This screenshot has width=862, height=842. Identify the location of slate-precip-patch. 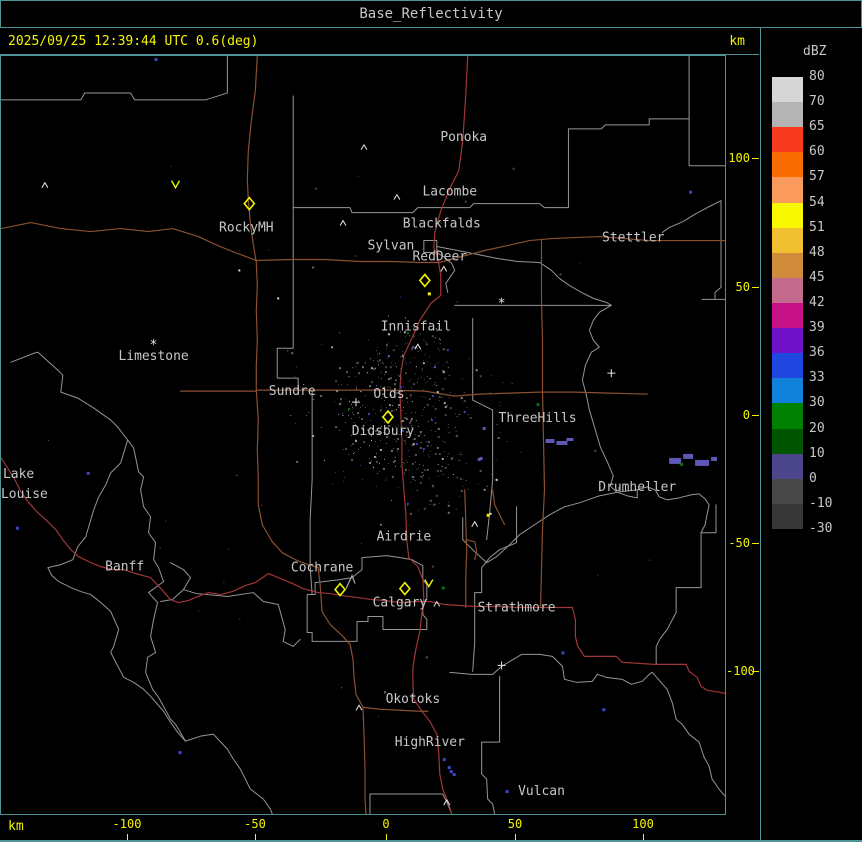
(714, 458).